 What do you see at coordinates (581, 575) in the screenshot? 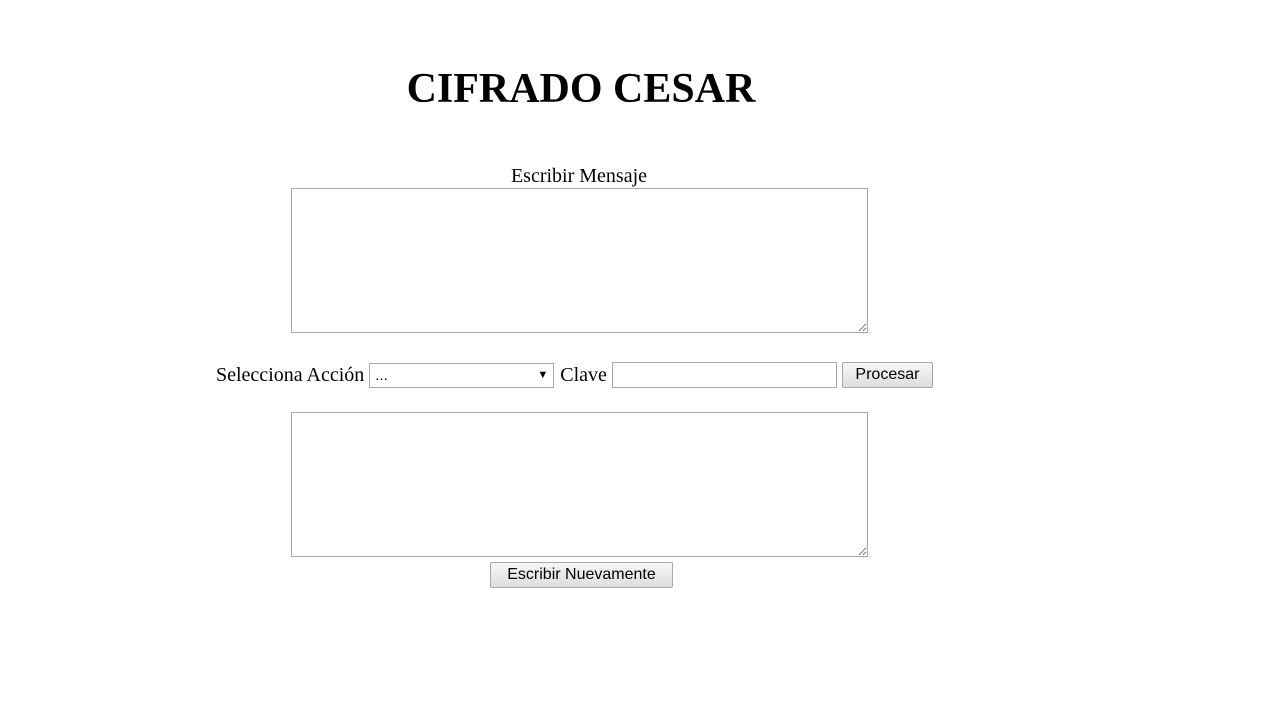
I see `rewrite-button: Escribir Nuevamente` at bounding box center [581, 575].